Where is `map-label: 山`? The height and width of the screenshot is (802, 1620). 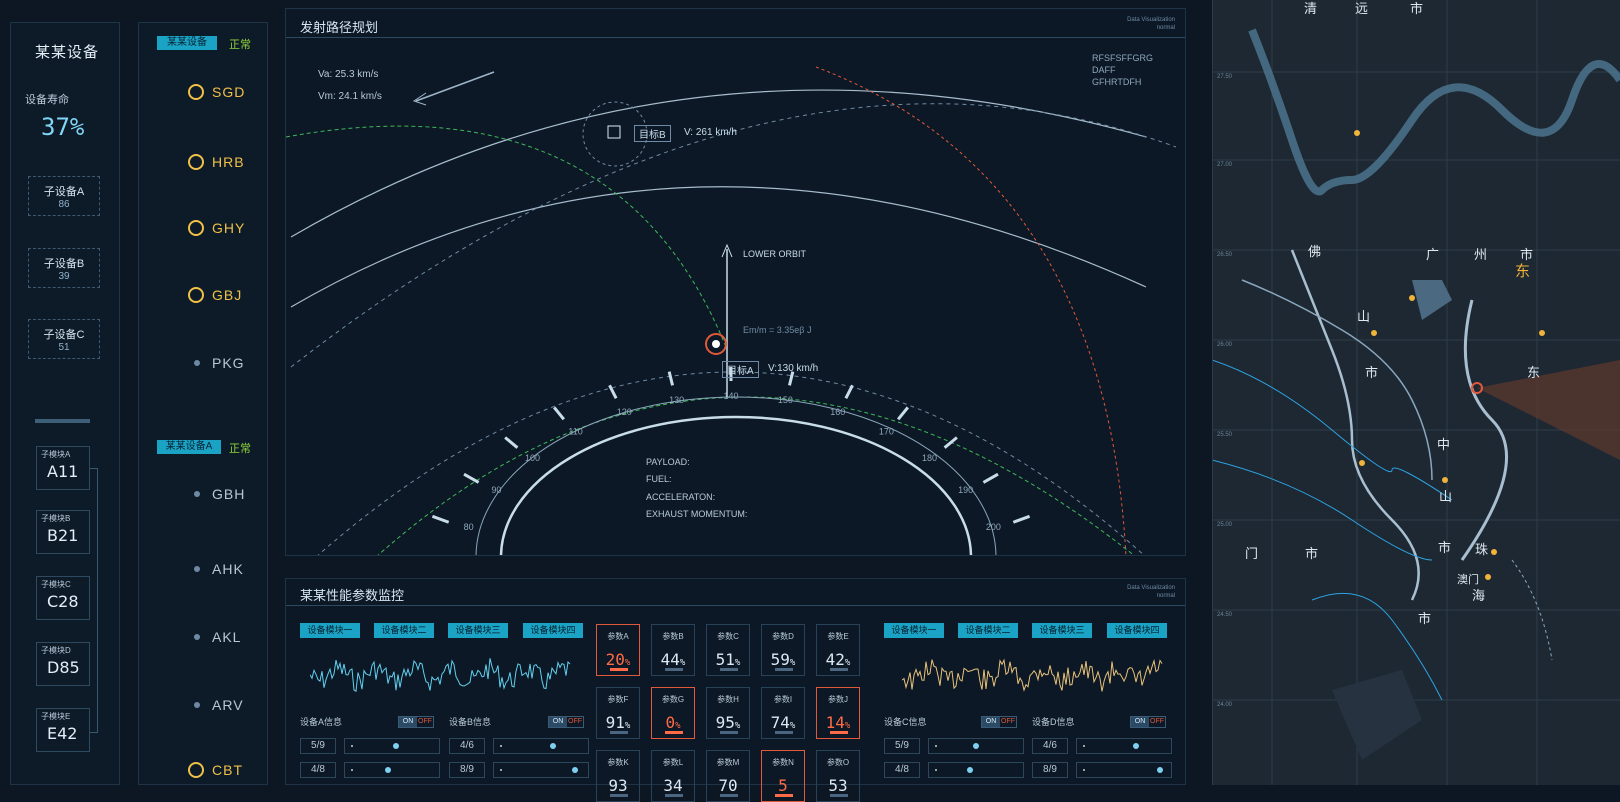 map-label: 山 is located at coordinates (1364, 316).